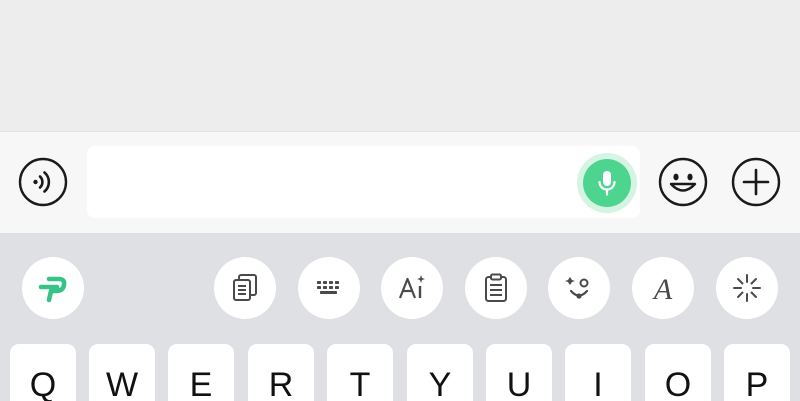  I want to click on clipboard-icon, so click(496, 287).